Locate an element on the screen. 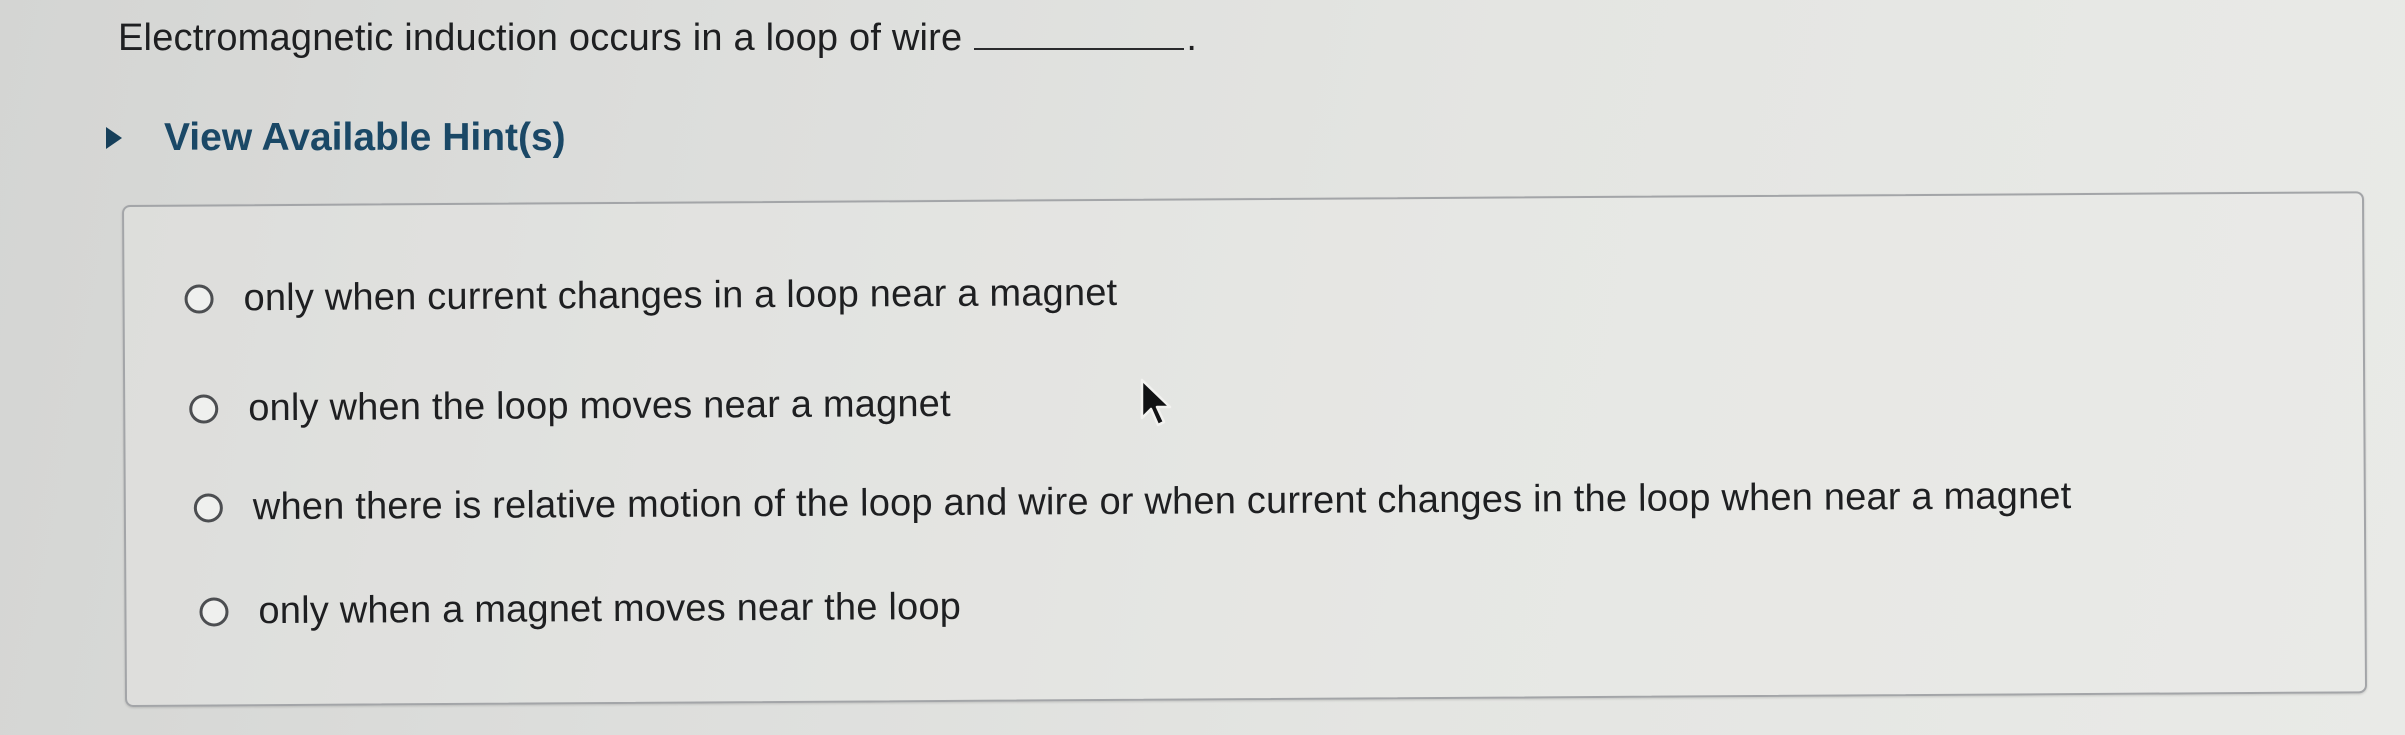  answer-option-4-label: only when a magnet moves near the loop is located at coordinates (610, 609).